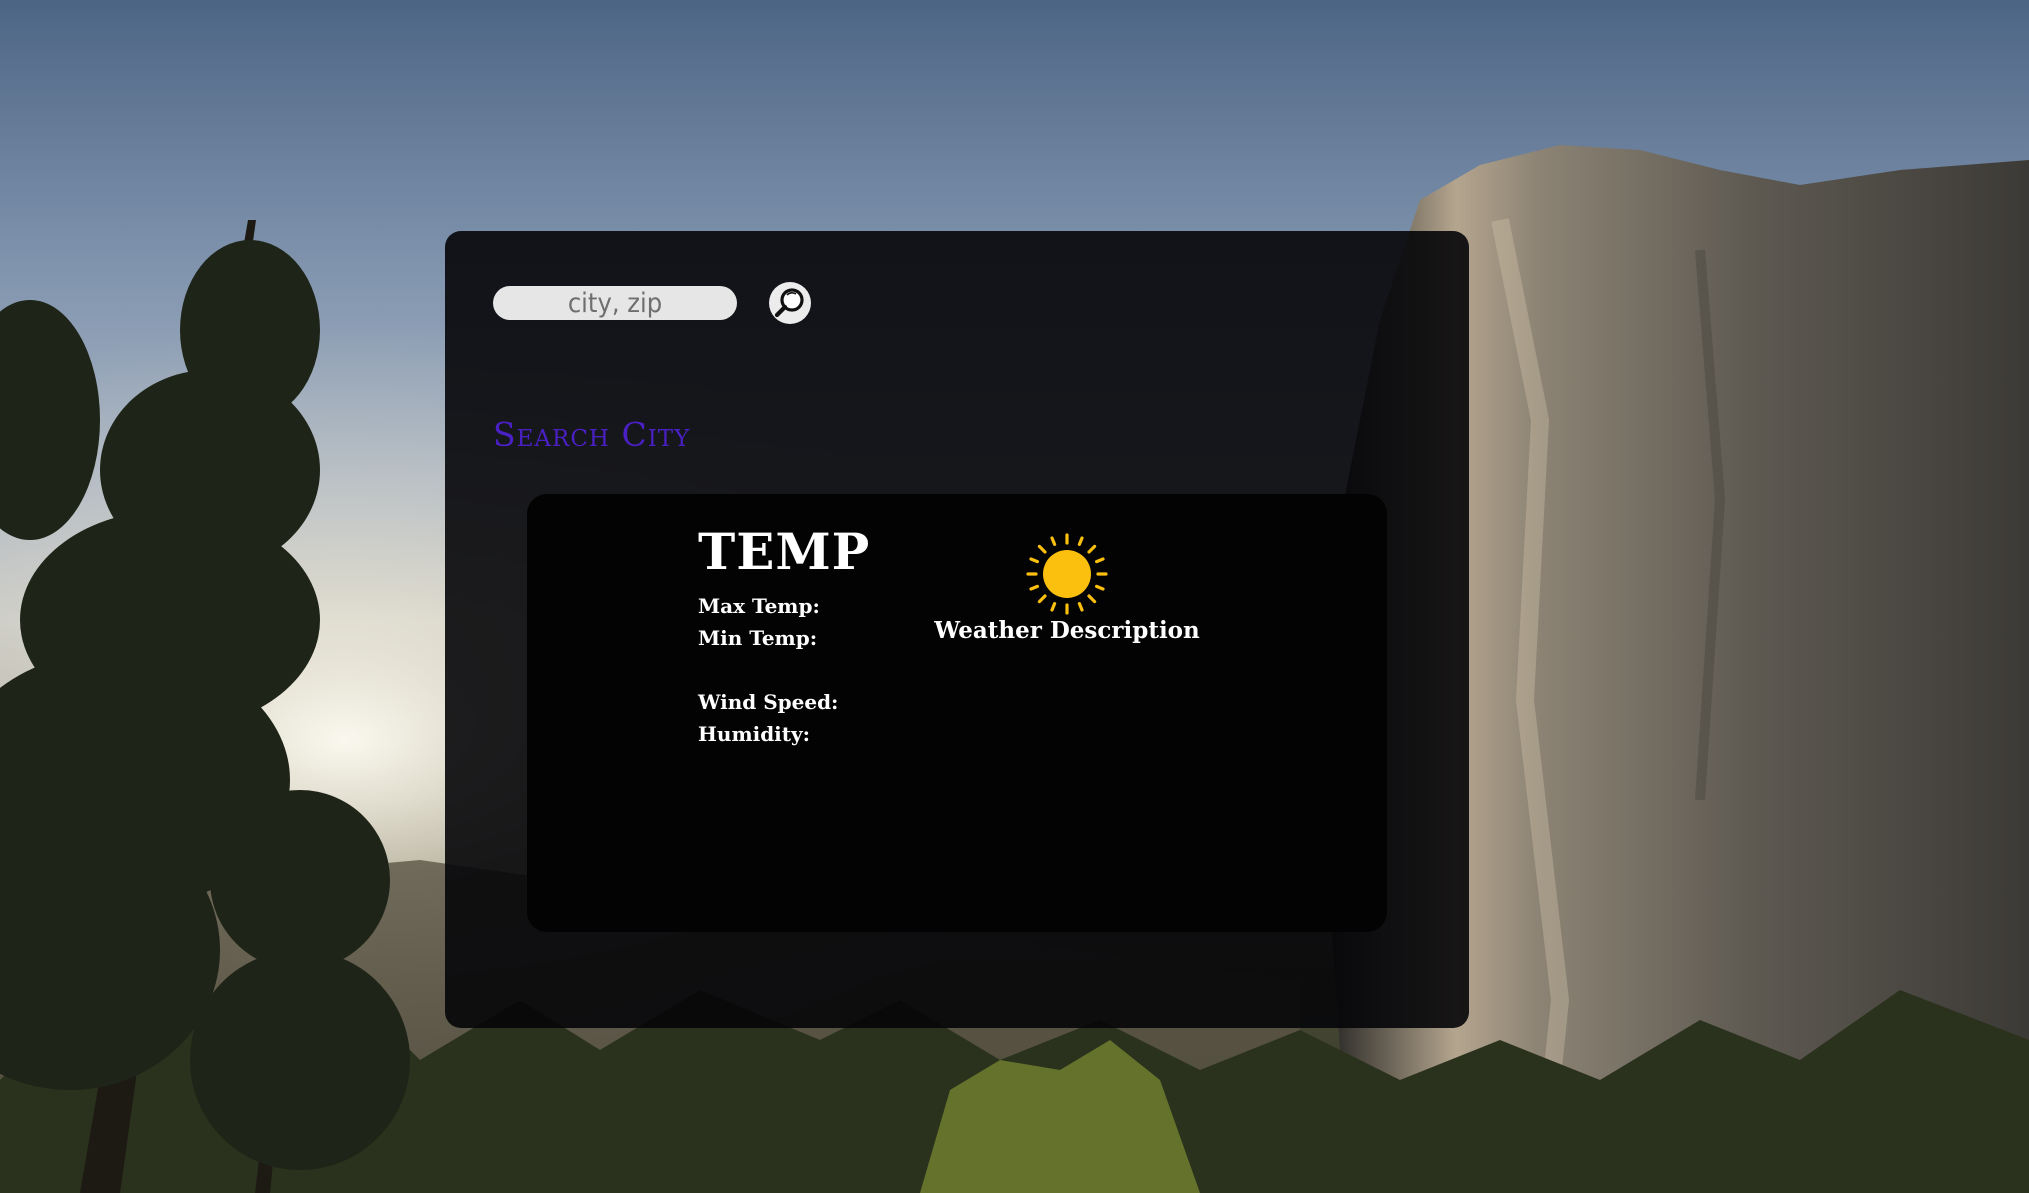 Image resolution: width=2029 pixels, height=1193 pixels. I want to click on search-button, so click(790, 303).